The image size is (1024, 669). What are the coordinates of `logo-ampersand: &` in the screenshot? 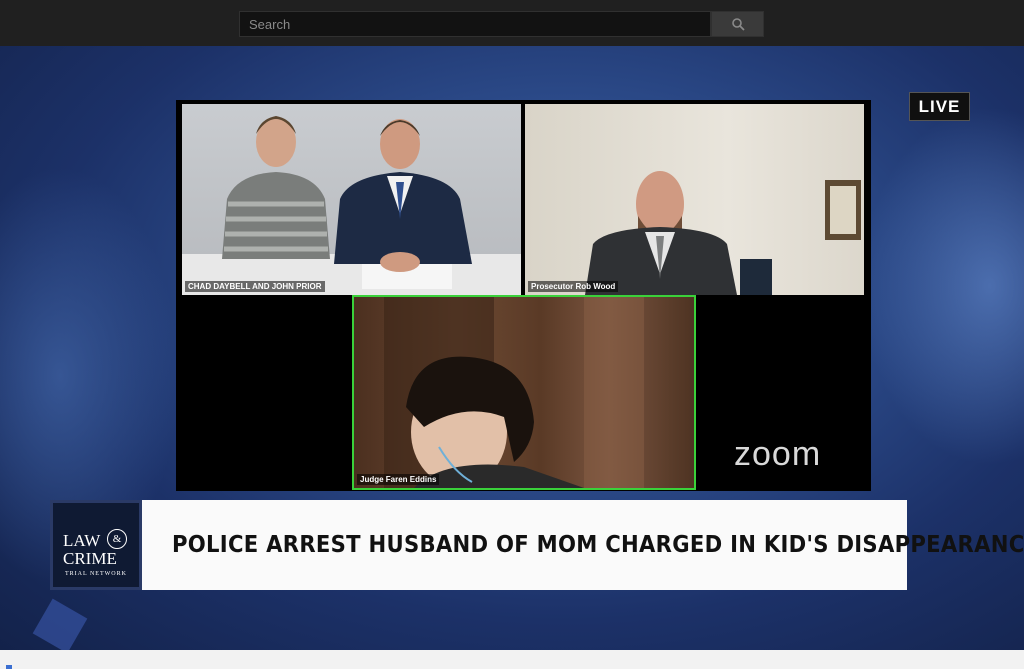 It's located at (117, 539).